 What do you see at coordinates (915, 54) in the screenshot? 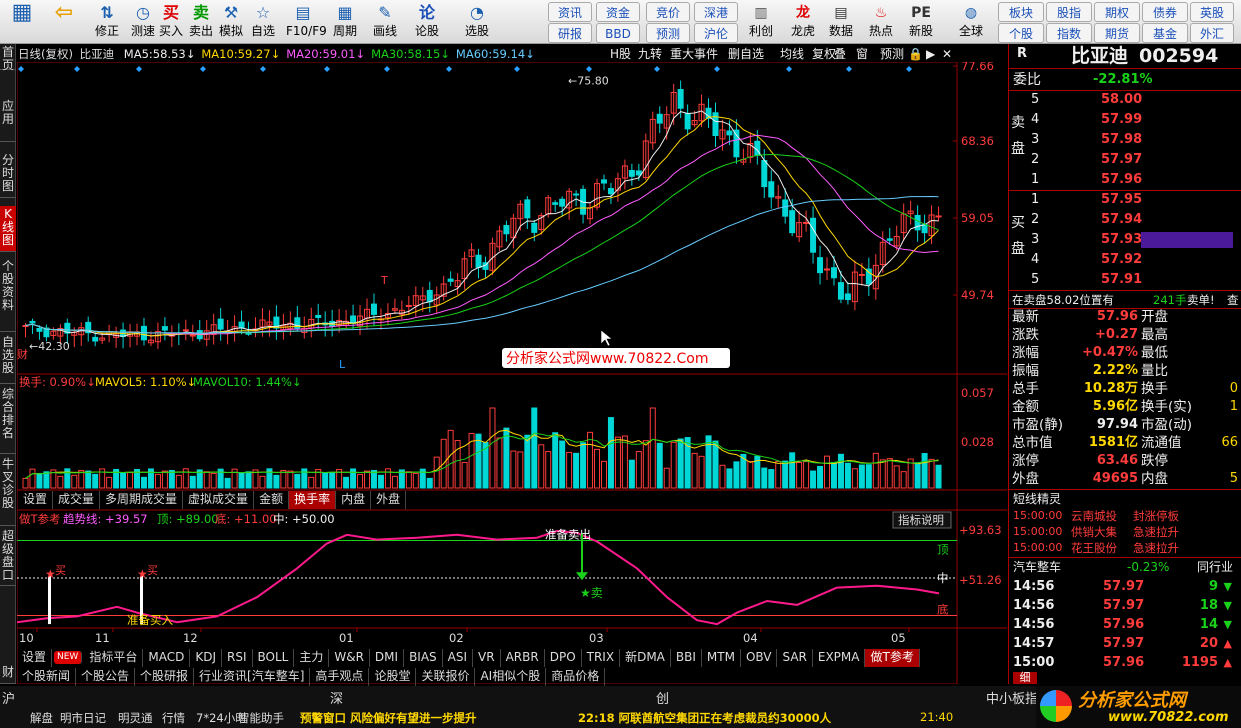
I see `lock-icon: 🔒` at bounding box center [915, 54].